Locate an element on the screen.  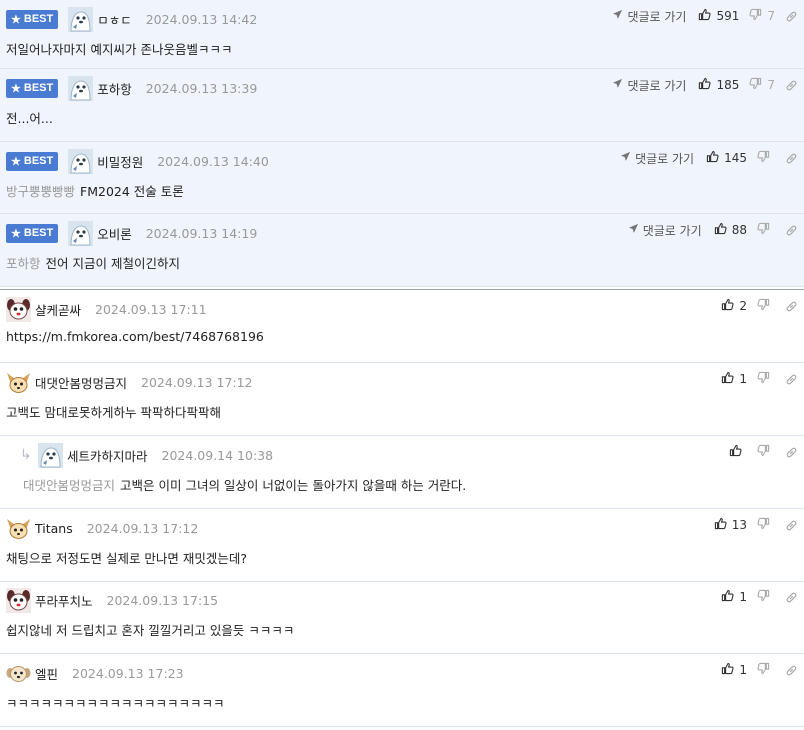
downvote-count: 7 is located at coordinates (771, 85).